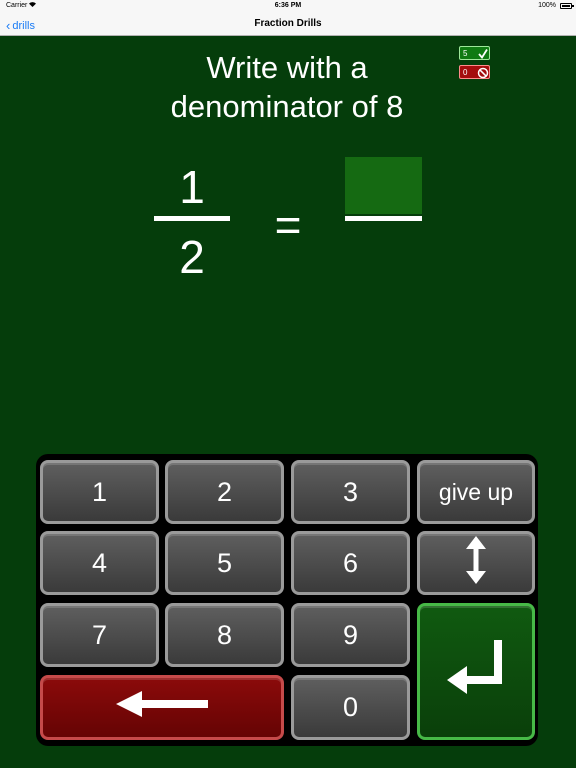 This screenshot has height=768, width=576. What do you see at coordinates (547, 5) in the screenshot?
I see `battery-percent: 100%` at bounding box center [547, 5].